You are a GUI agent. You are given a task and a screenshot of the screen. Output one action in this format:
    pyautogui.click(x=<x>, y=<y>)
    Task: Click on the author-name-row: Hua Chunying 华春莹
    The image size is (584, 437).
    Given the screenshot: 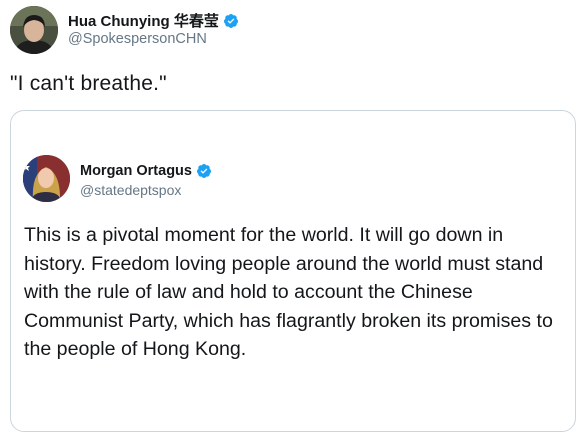 What is the action you would take?
    pyautogui.click(x=153, y=20)
    